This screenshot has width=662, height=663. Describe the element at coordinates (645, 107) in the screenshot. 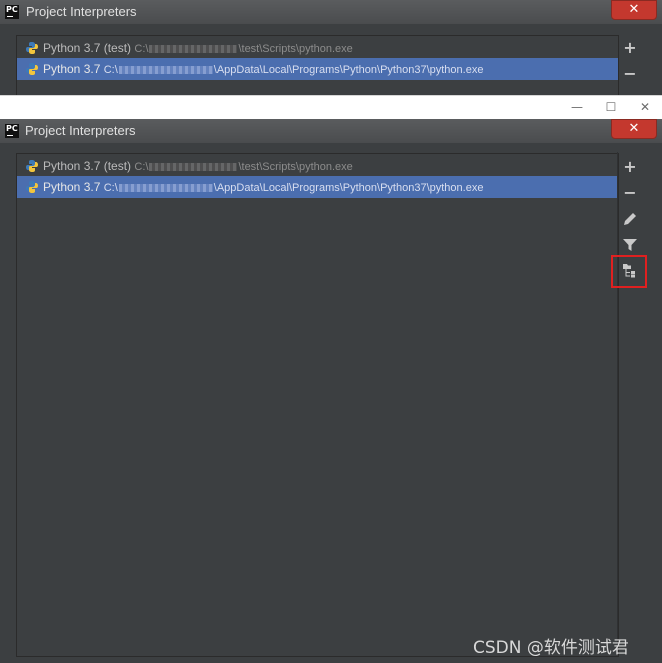

I see `window-close-button: ✕` at that location.